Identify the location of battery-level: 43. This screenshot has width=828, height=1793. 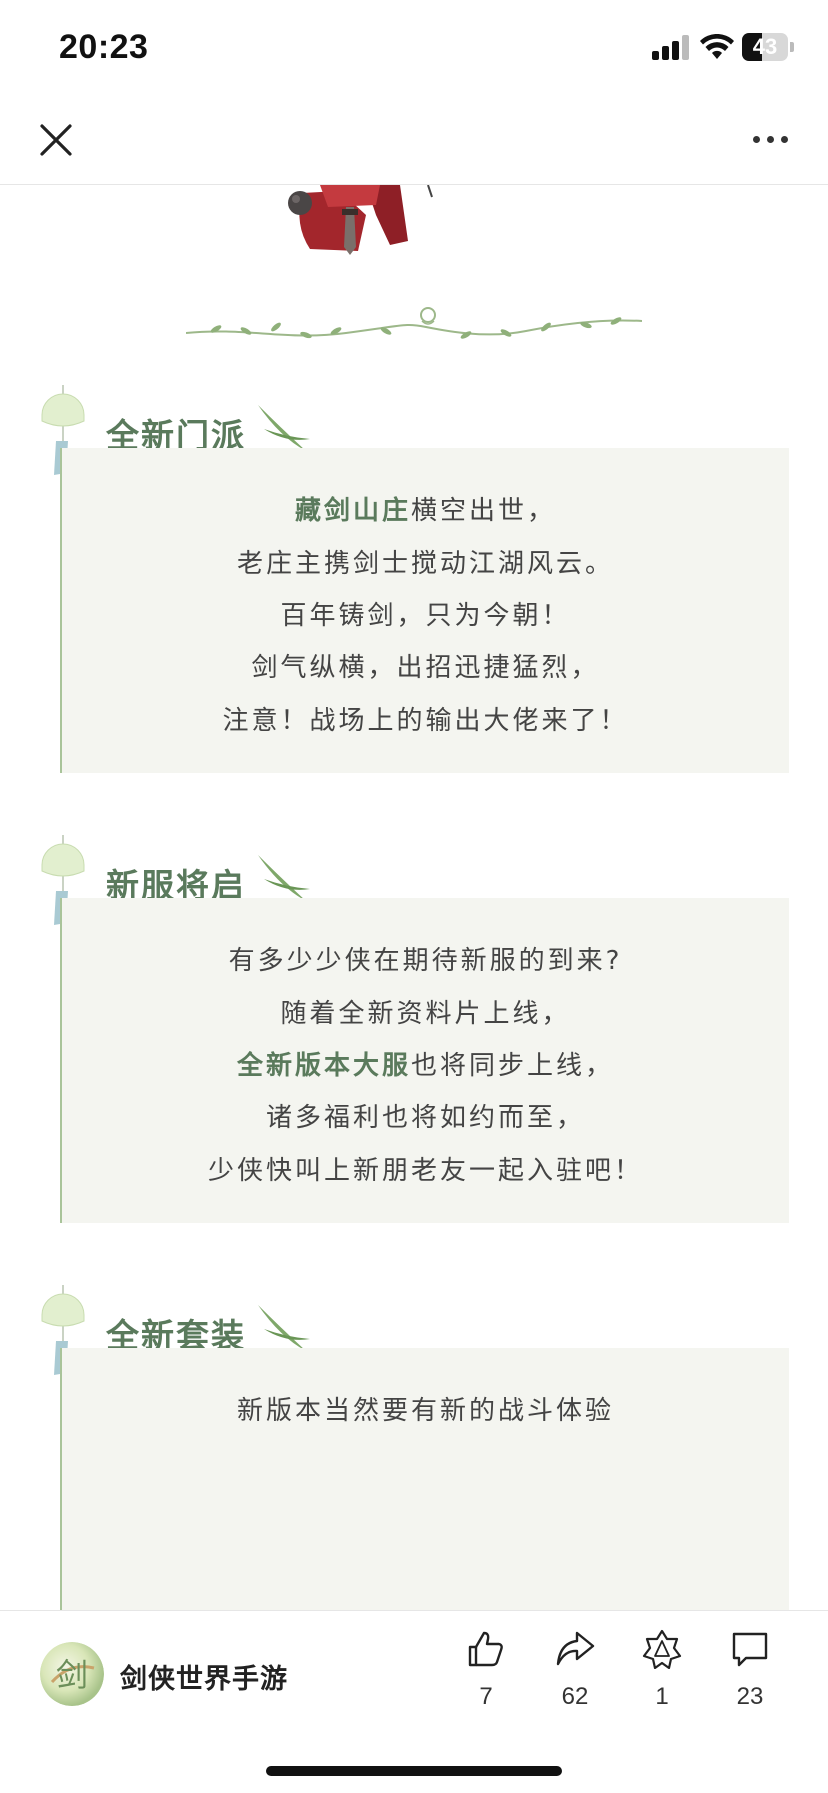
(765, 46).